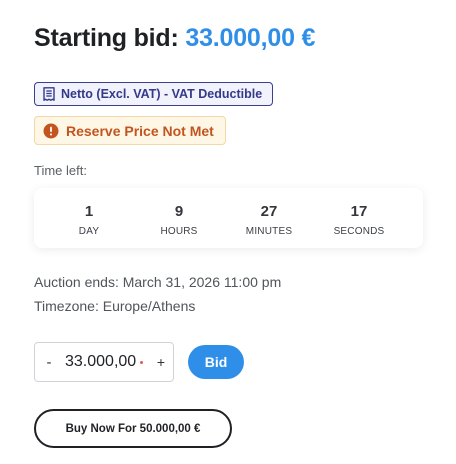  I want to click on countdown-minutes: 27 MINUTES, so click(269, 218).